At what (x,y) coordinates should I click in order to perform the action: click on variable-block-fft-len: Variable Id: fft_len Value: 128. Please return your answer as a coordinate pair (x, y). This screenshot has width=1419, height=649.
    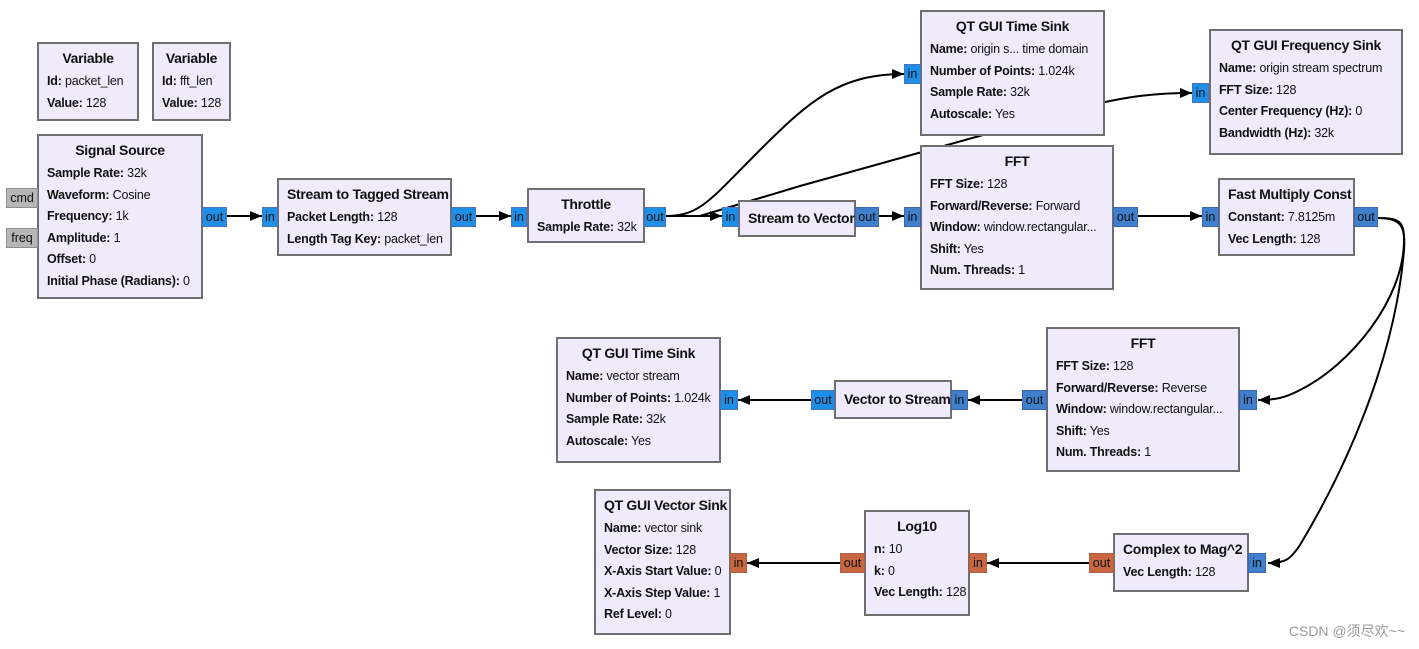
    Looking at the image, I should click on (191, 81).